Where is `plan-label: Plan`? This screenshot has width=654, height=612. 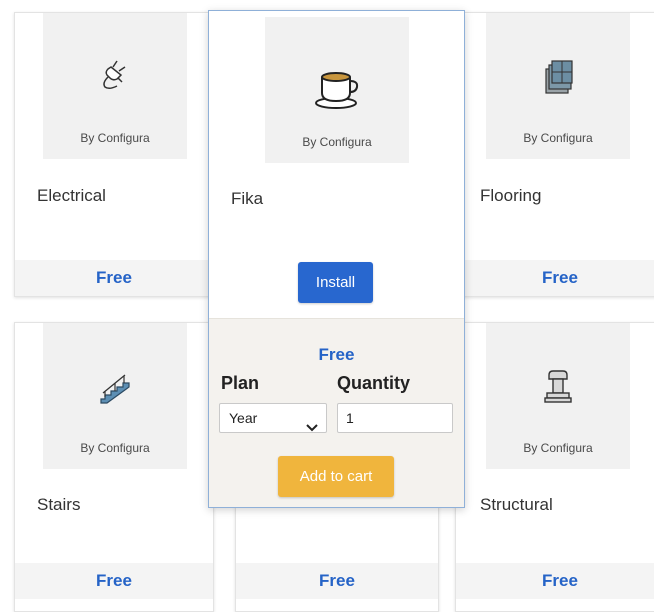
plan-label: Plan is located at coordinates (240, 383).